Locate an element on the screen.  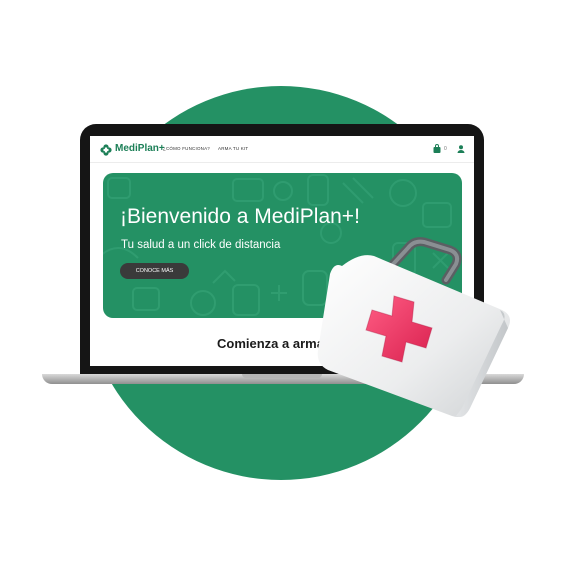
medical-cross-logo-icon is located at coordinates (106, 150).